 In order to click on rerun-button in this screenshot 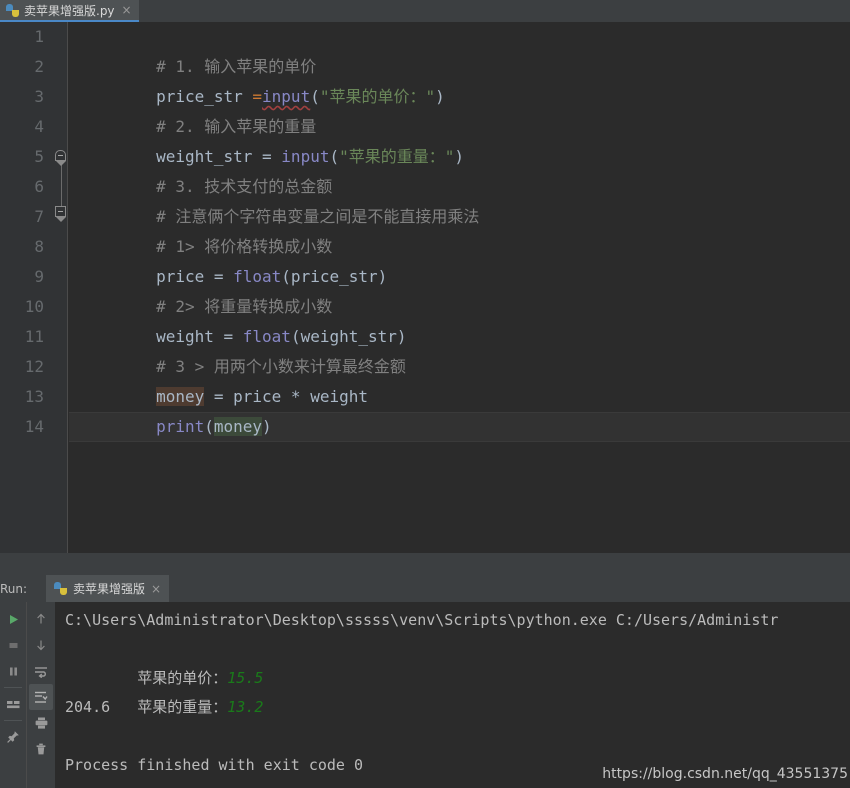, I will do `click(13, 619)`.